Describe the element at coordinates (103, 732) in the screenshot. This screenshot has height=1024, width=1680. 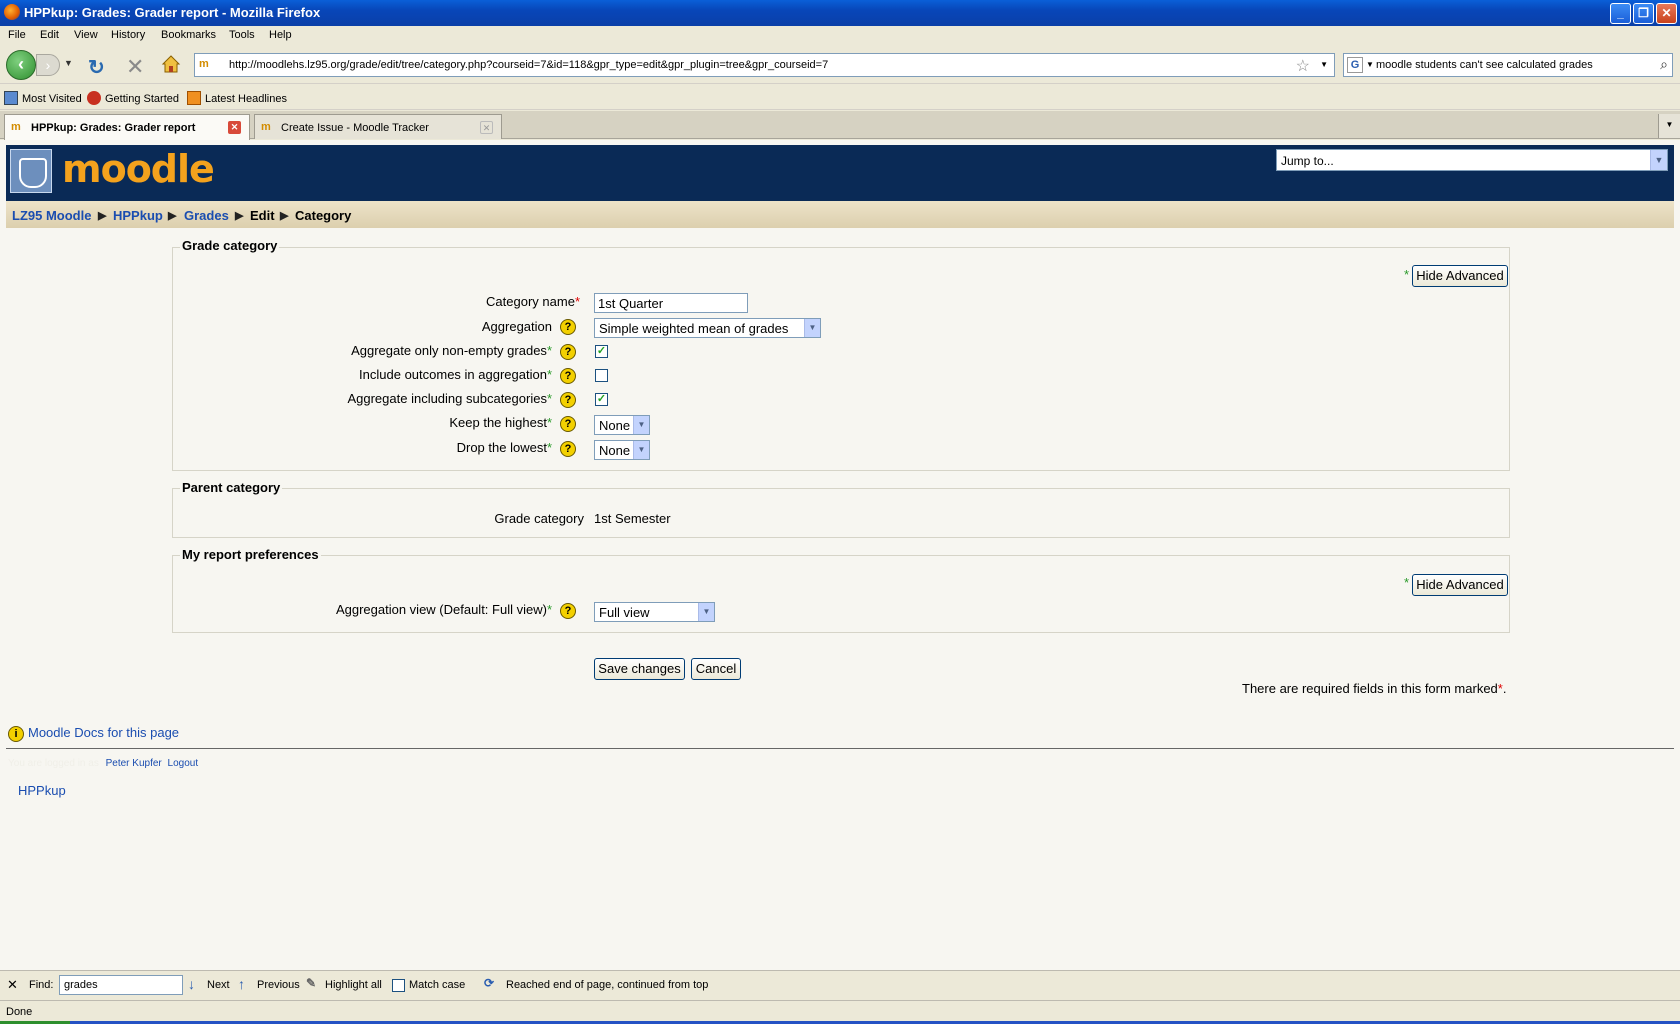
I see `moodle-docs-link: Moodle Docs for this page` at that location.